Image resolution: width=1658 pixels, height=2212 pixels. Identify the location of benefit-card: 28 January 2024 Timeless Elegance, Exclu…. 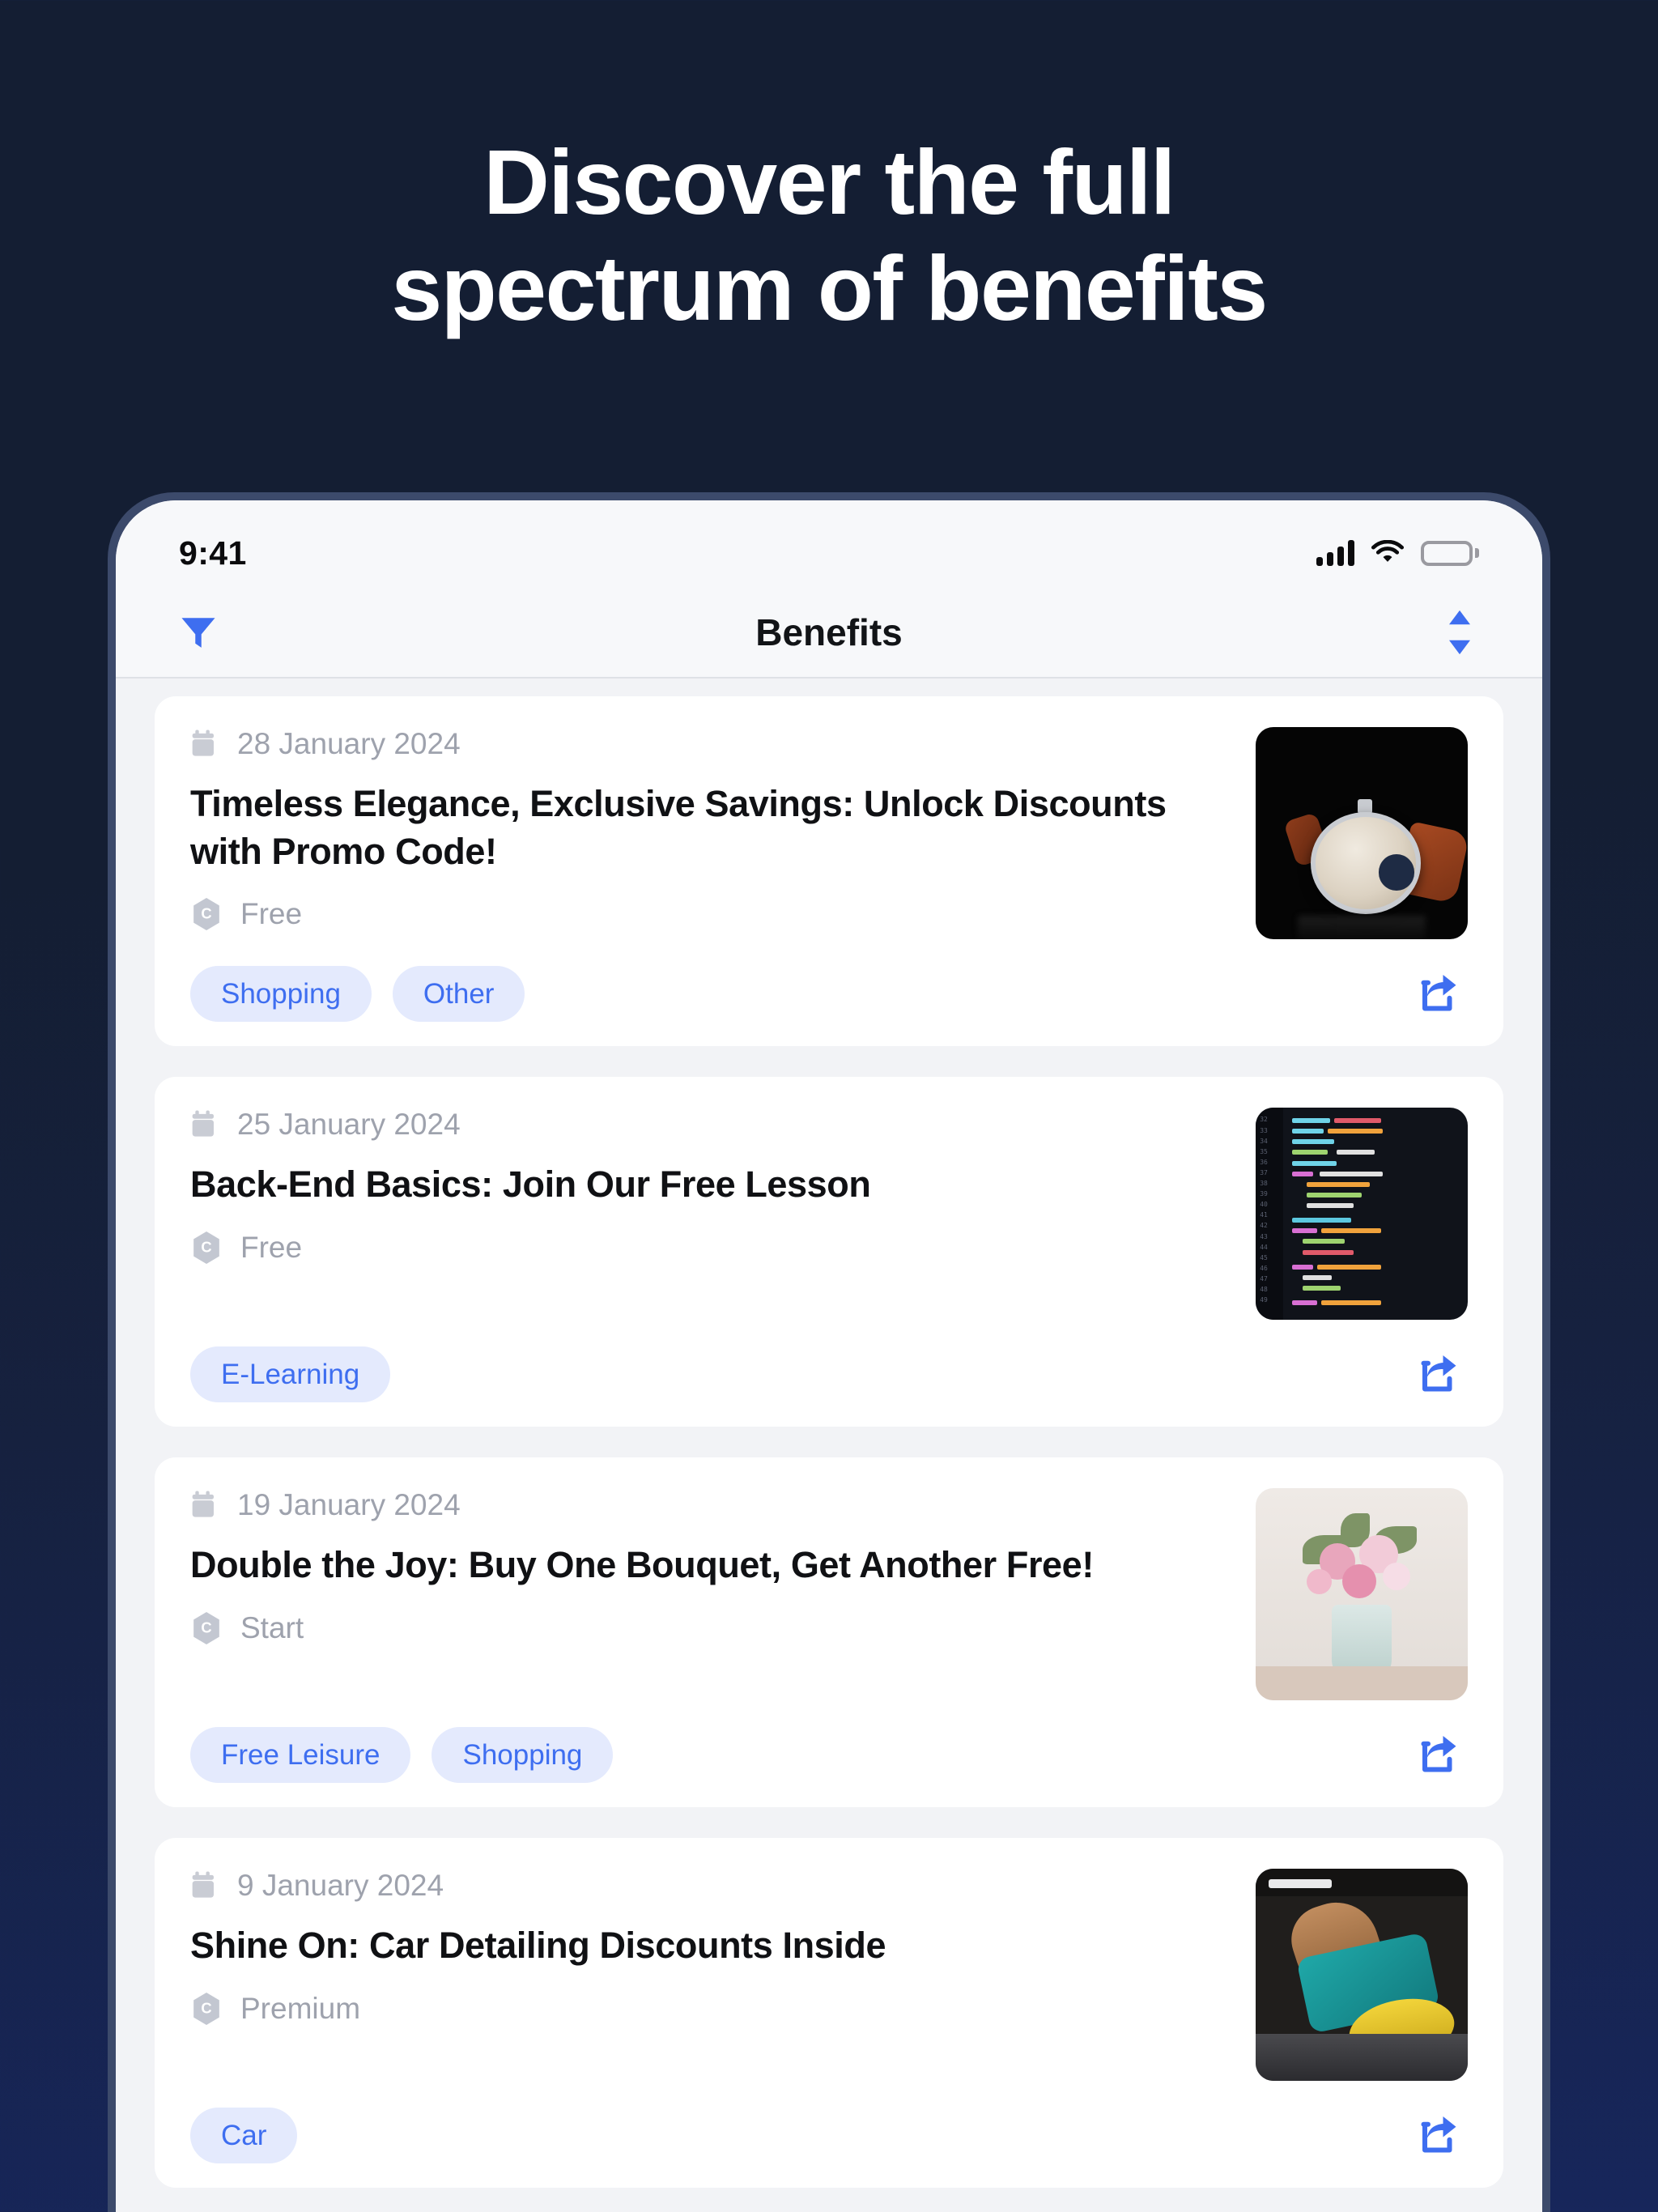
(829, 871).